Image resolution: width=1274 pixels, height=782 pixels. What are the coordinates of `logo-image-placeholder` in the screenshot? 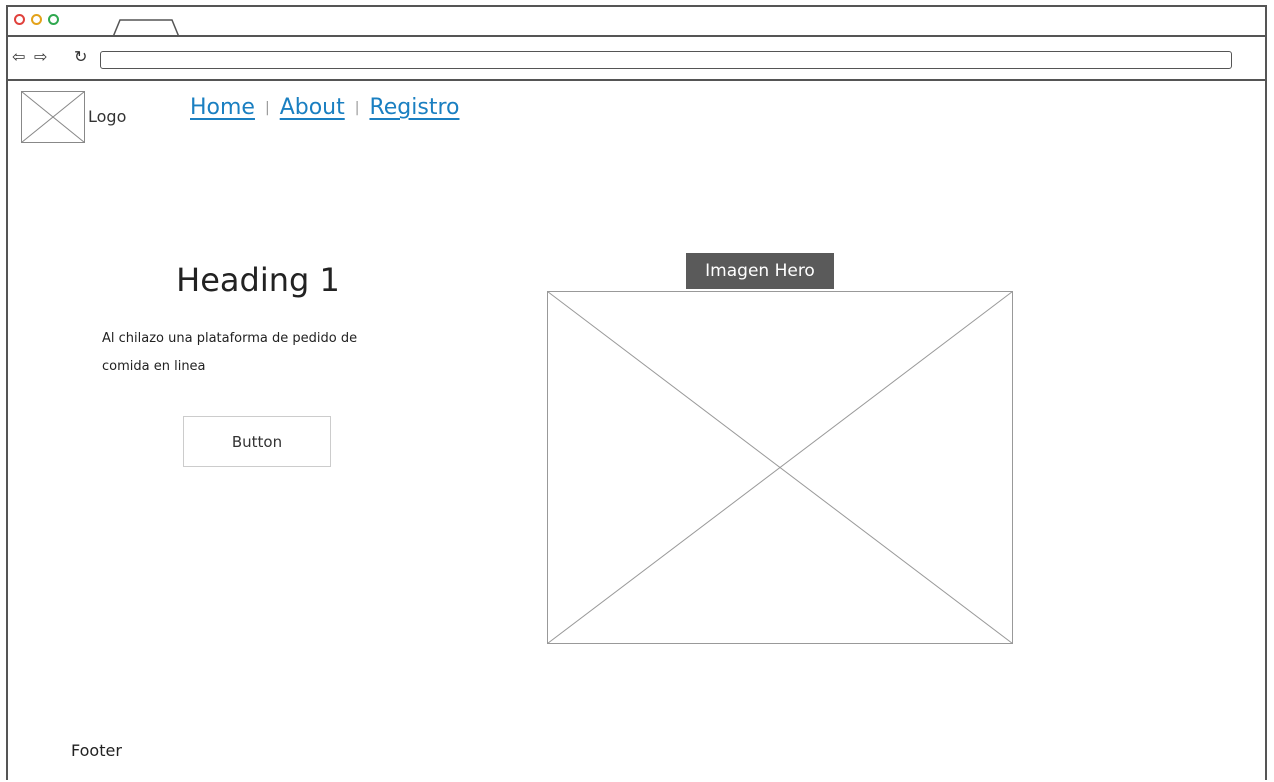 It's located at (53, 117).